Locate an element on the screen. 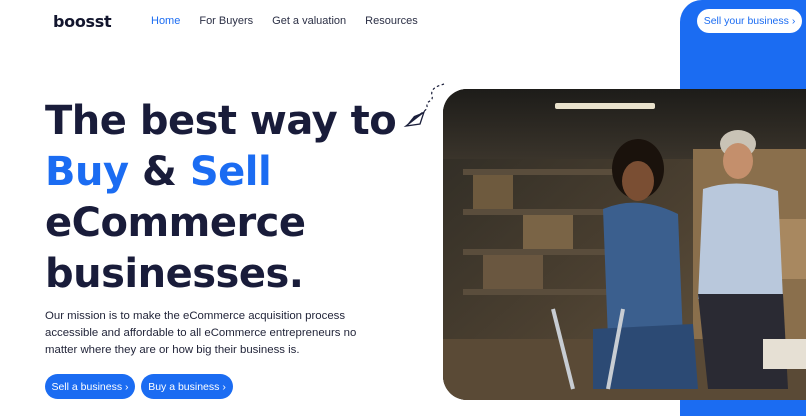 The width and height of the screenshot is (806, 416). headline-buy: Buy is located at coordinates (87, 172).